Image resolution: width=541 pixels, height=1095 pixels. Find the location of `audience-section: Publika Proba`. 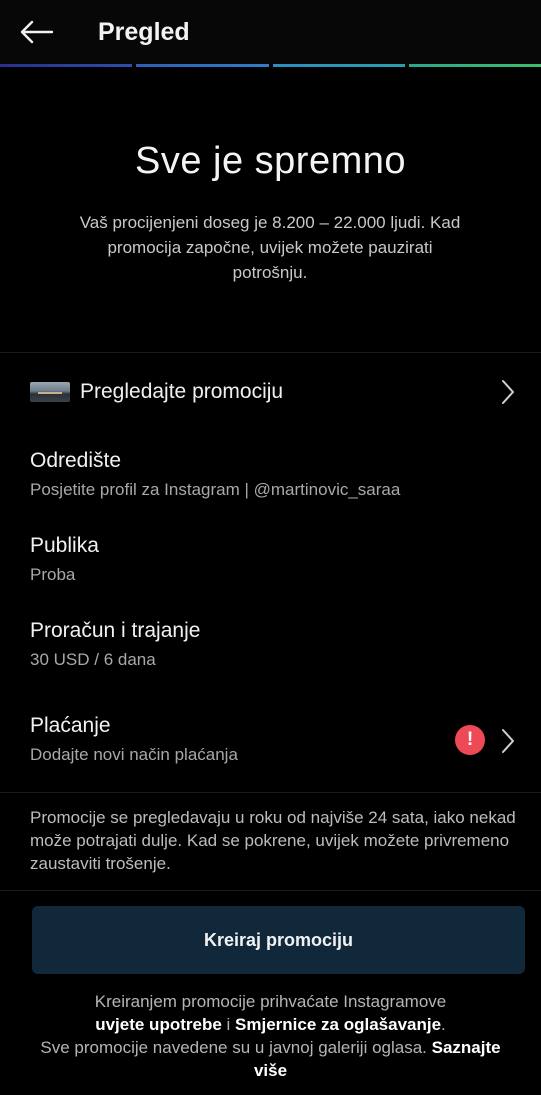

audience-section: Publika Proba is located at coordinates (275, 560).